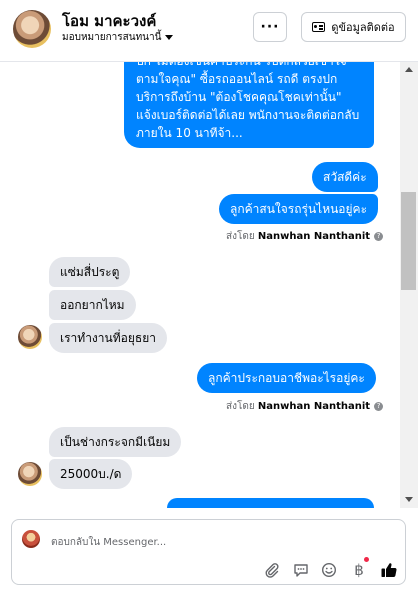 This screenshot has height=594, width=418. What do you see at coordinates (169, 37) in the screenshot?
I see `caret-down-icon` at bounding box center [169, 37].